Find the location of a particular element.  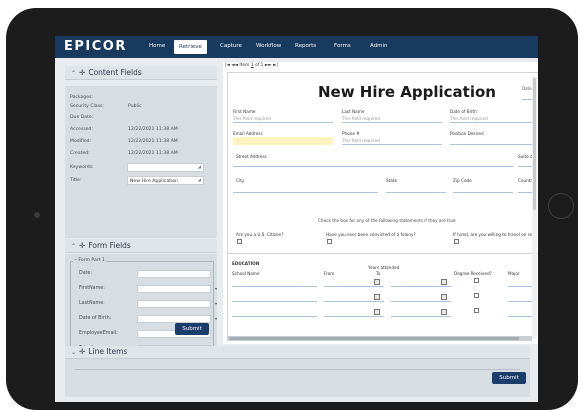

email-field is located at coordinates (283, 141).